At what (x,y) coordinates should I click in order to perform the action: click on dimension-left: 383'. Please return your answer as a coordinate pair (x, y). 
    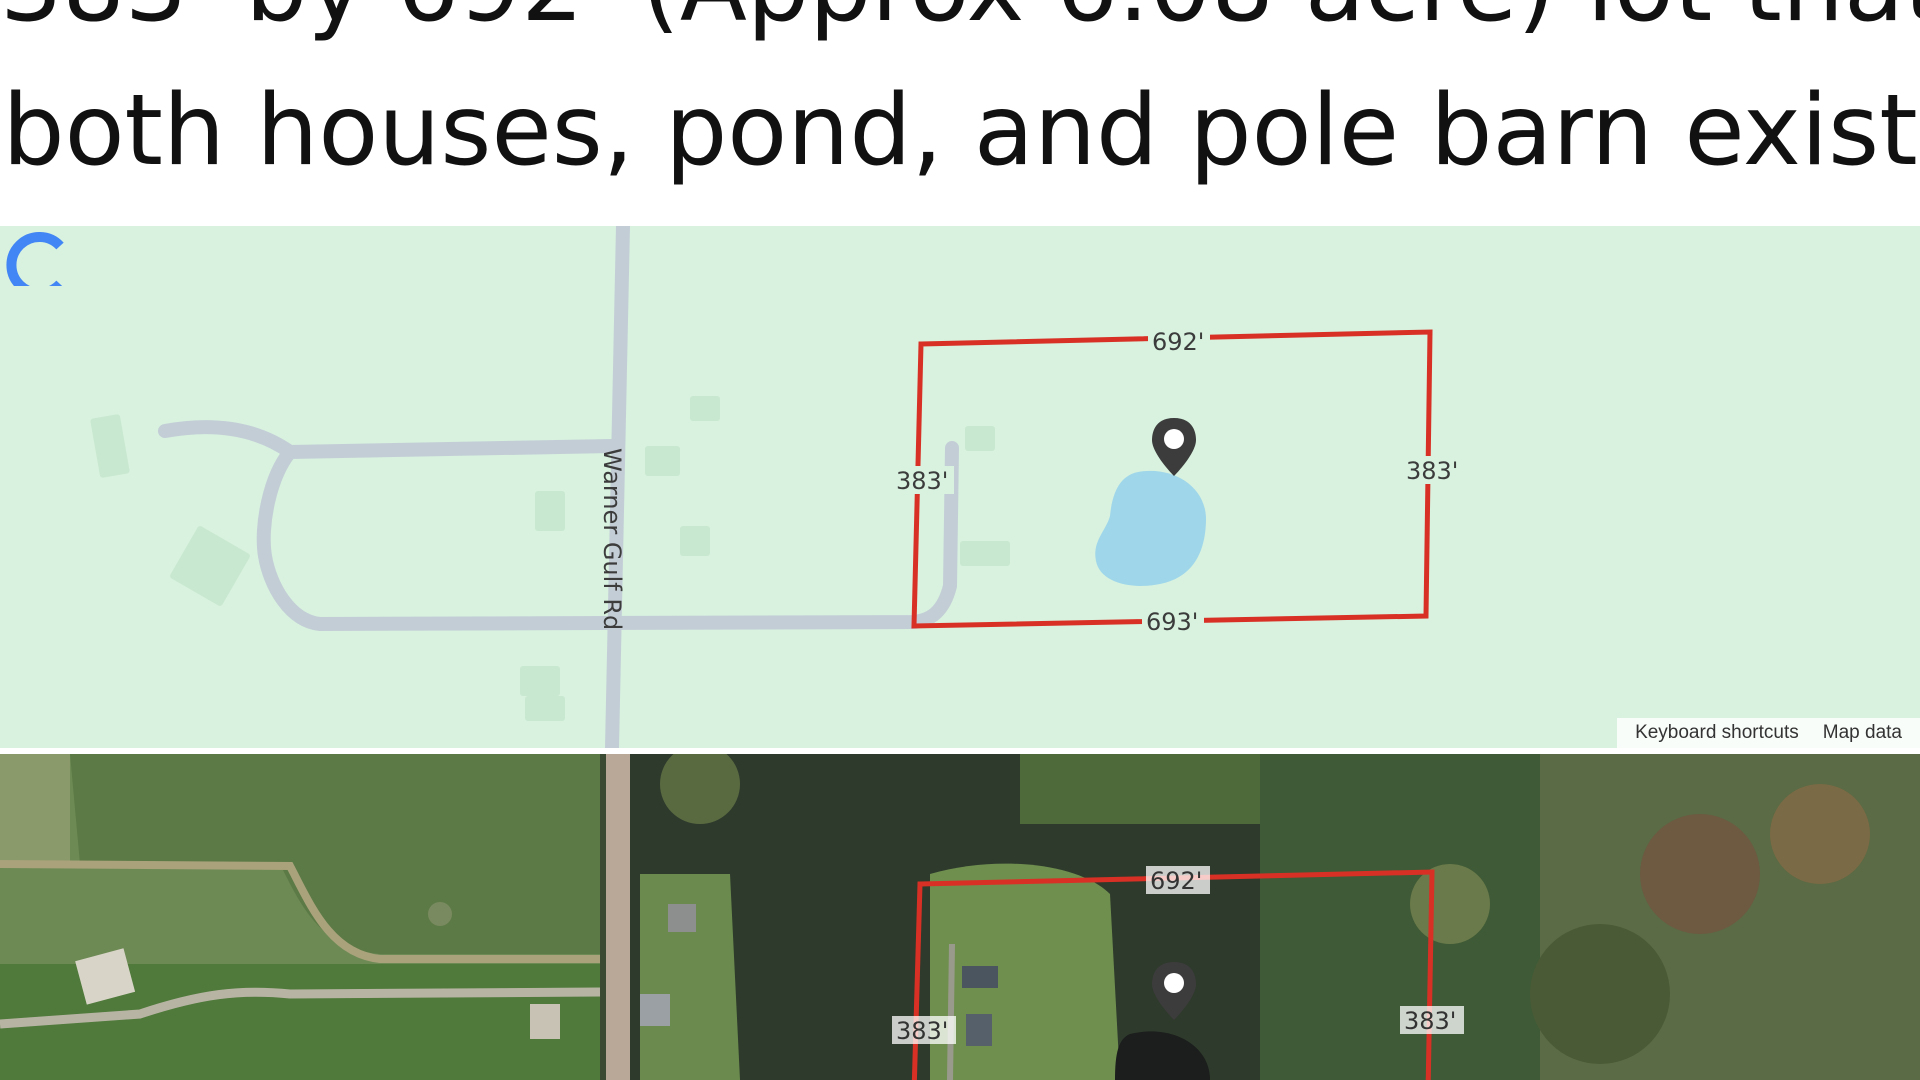
    Looking at the image, I should click on (923, 480).